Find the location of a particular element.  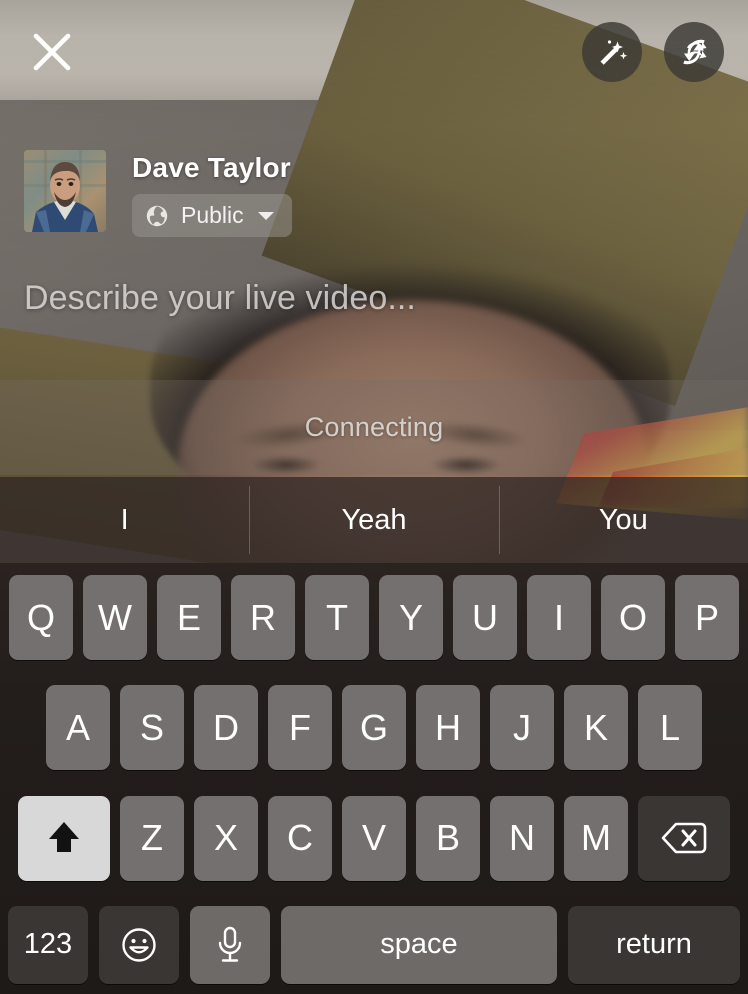

key-v: V is located at coordinates (374, 838).